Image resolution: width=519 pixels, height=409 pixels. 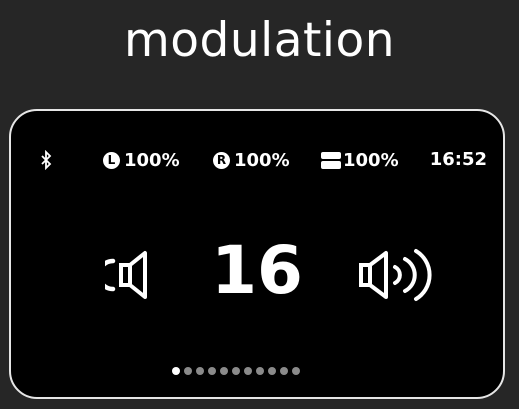 I want to click on case-battery-value: 100%, so click(x=371, y=160).